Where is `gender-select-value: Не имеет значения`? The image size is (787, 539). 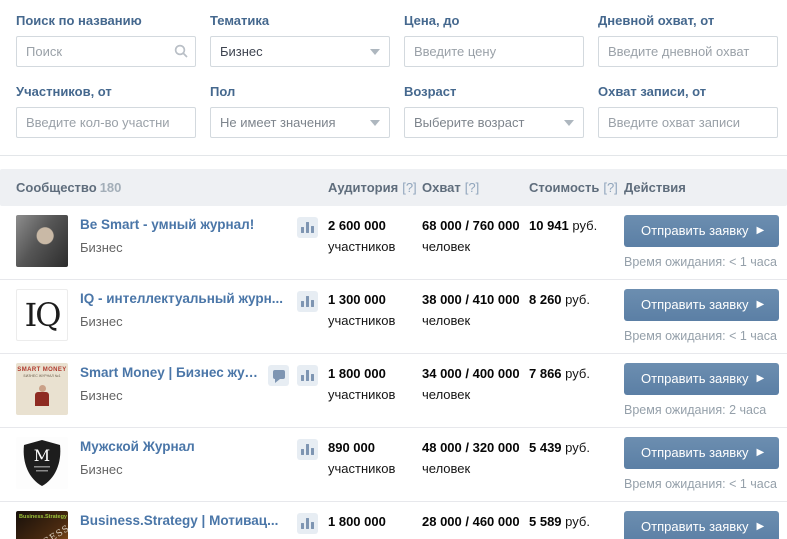 gender-select-value: Не имеет значения is located at coordinates (278, 122).